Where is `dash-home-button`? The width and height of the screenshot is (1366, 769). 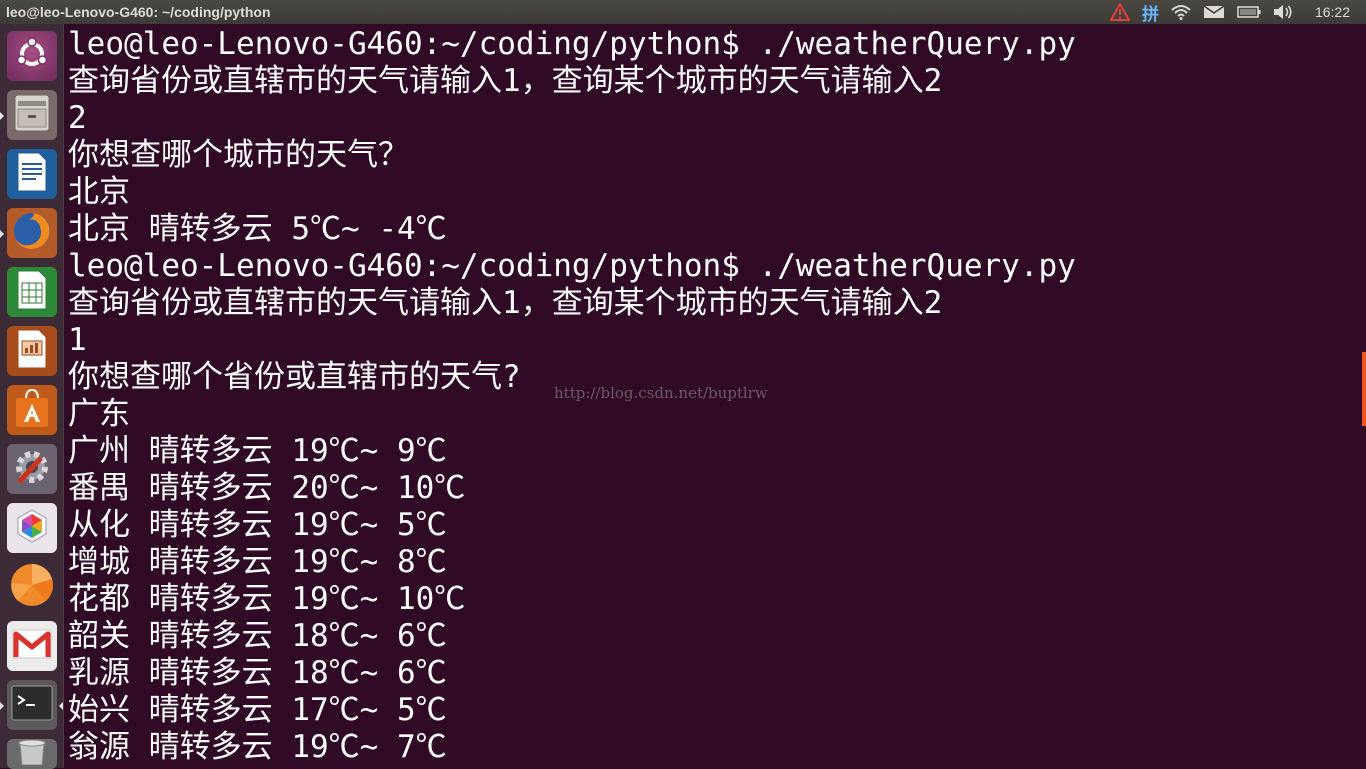
dash-home-button is located at coordinates (32, 56).